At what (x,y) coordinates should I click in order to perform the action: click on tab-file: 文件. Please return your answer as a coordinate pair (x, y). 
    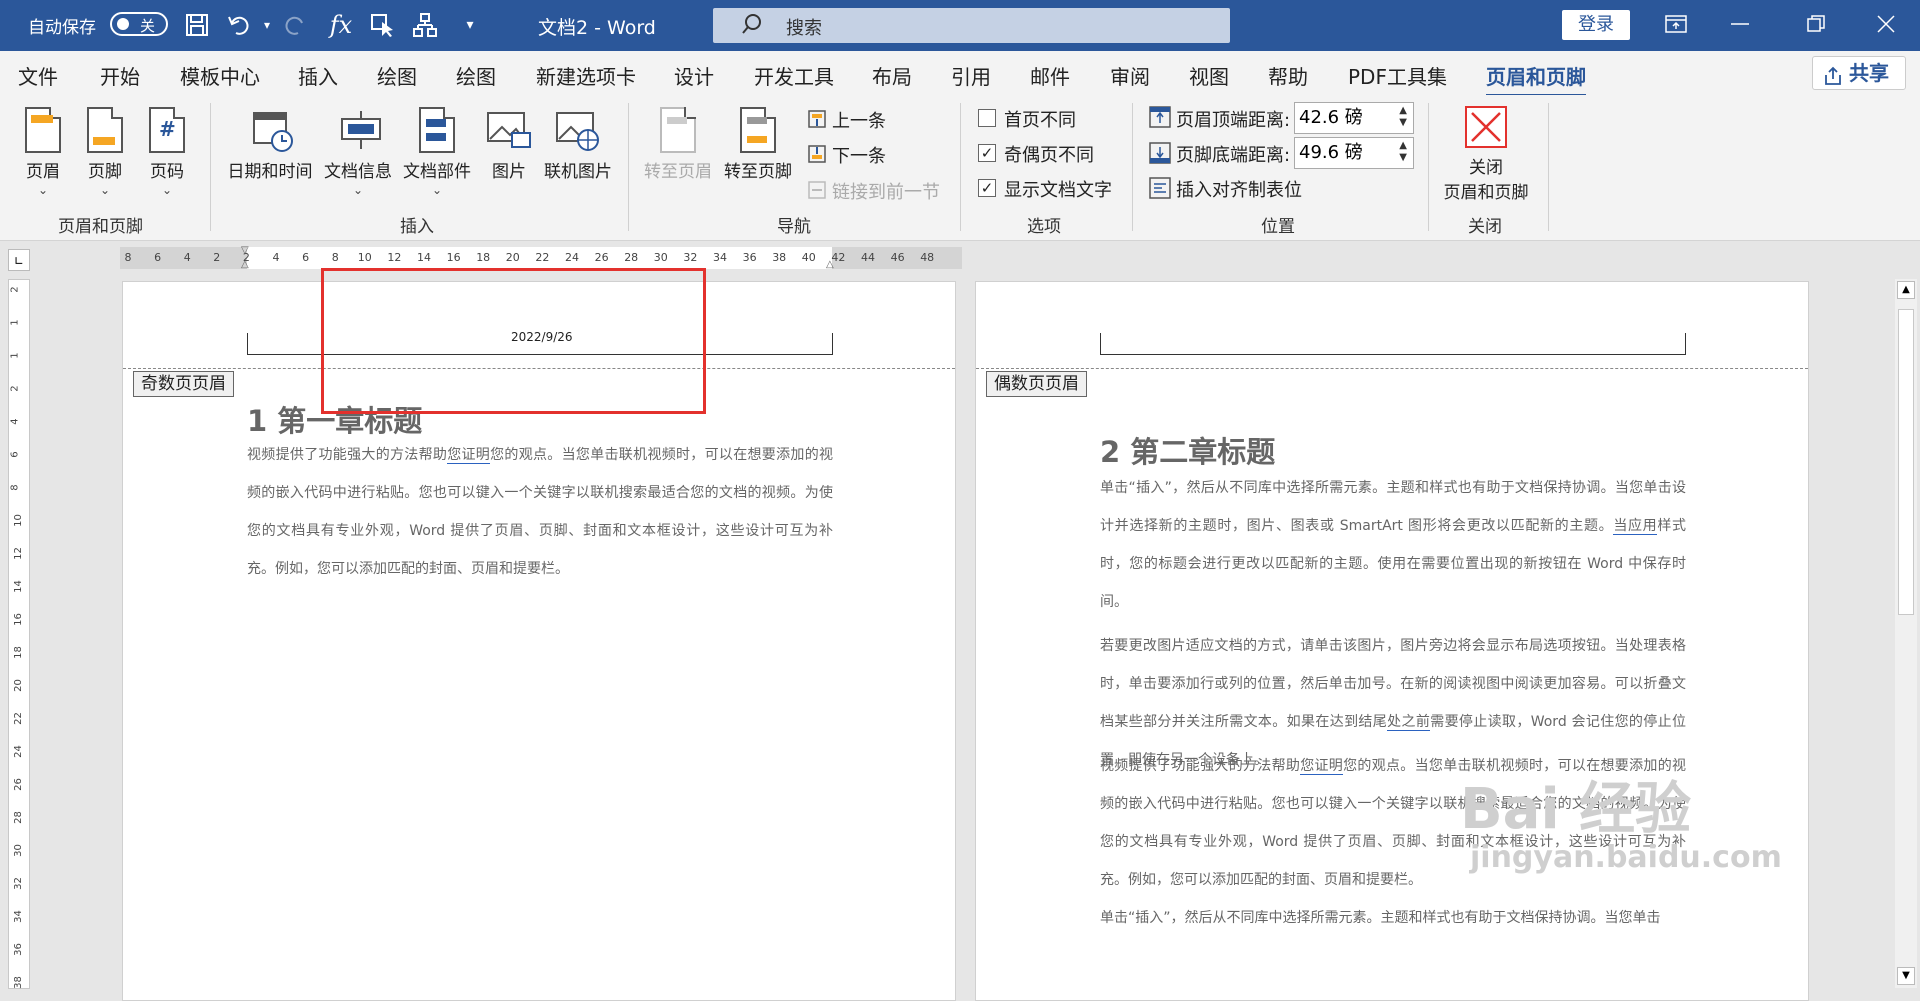
    Looking at the image, I should click on (38, 75).